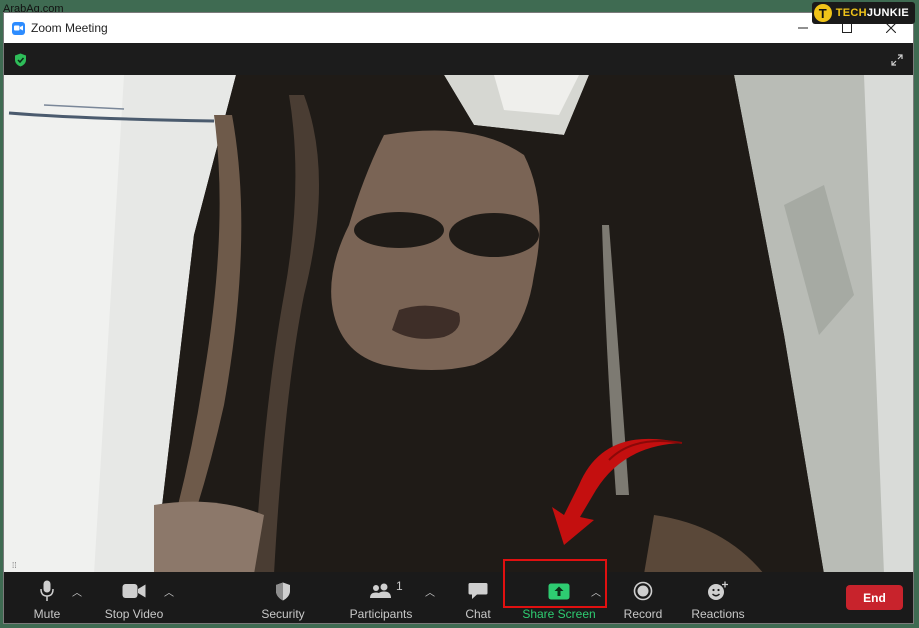  Describe the element at coordinates (430, 591) in the screenshot. I see `participants-options-caret: ︿` at that location.